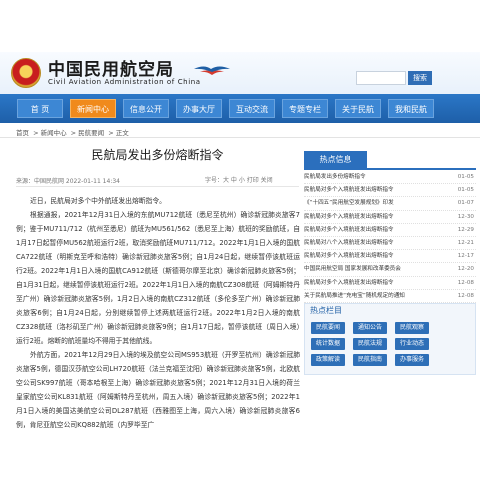  I want to click on breadcrumb-current: > 正文, so click(118, 133).